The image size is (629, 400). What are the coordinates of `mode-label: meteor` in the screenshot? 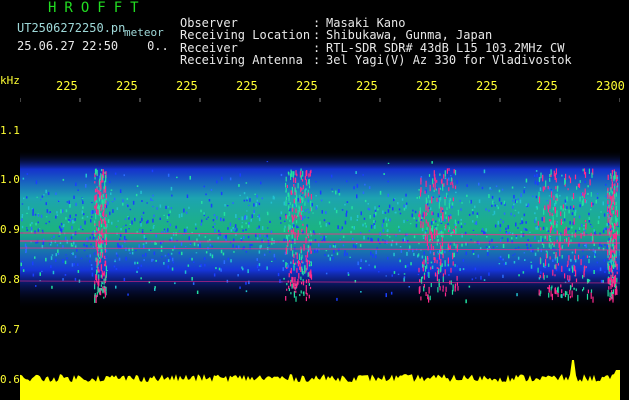 It's located at (144, 32).